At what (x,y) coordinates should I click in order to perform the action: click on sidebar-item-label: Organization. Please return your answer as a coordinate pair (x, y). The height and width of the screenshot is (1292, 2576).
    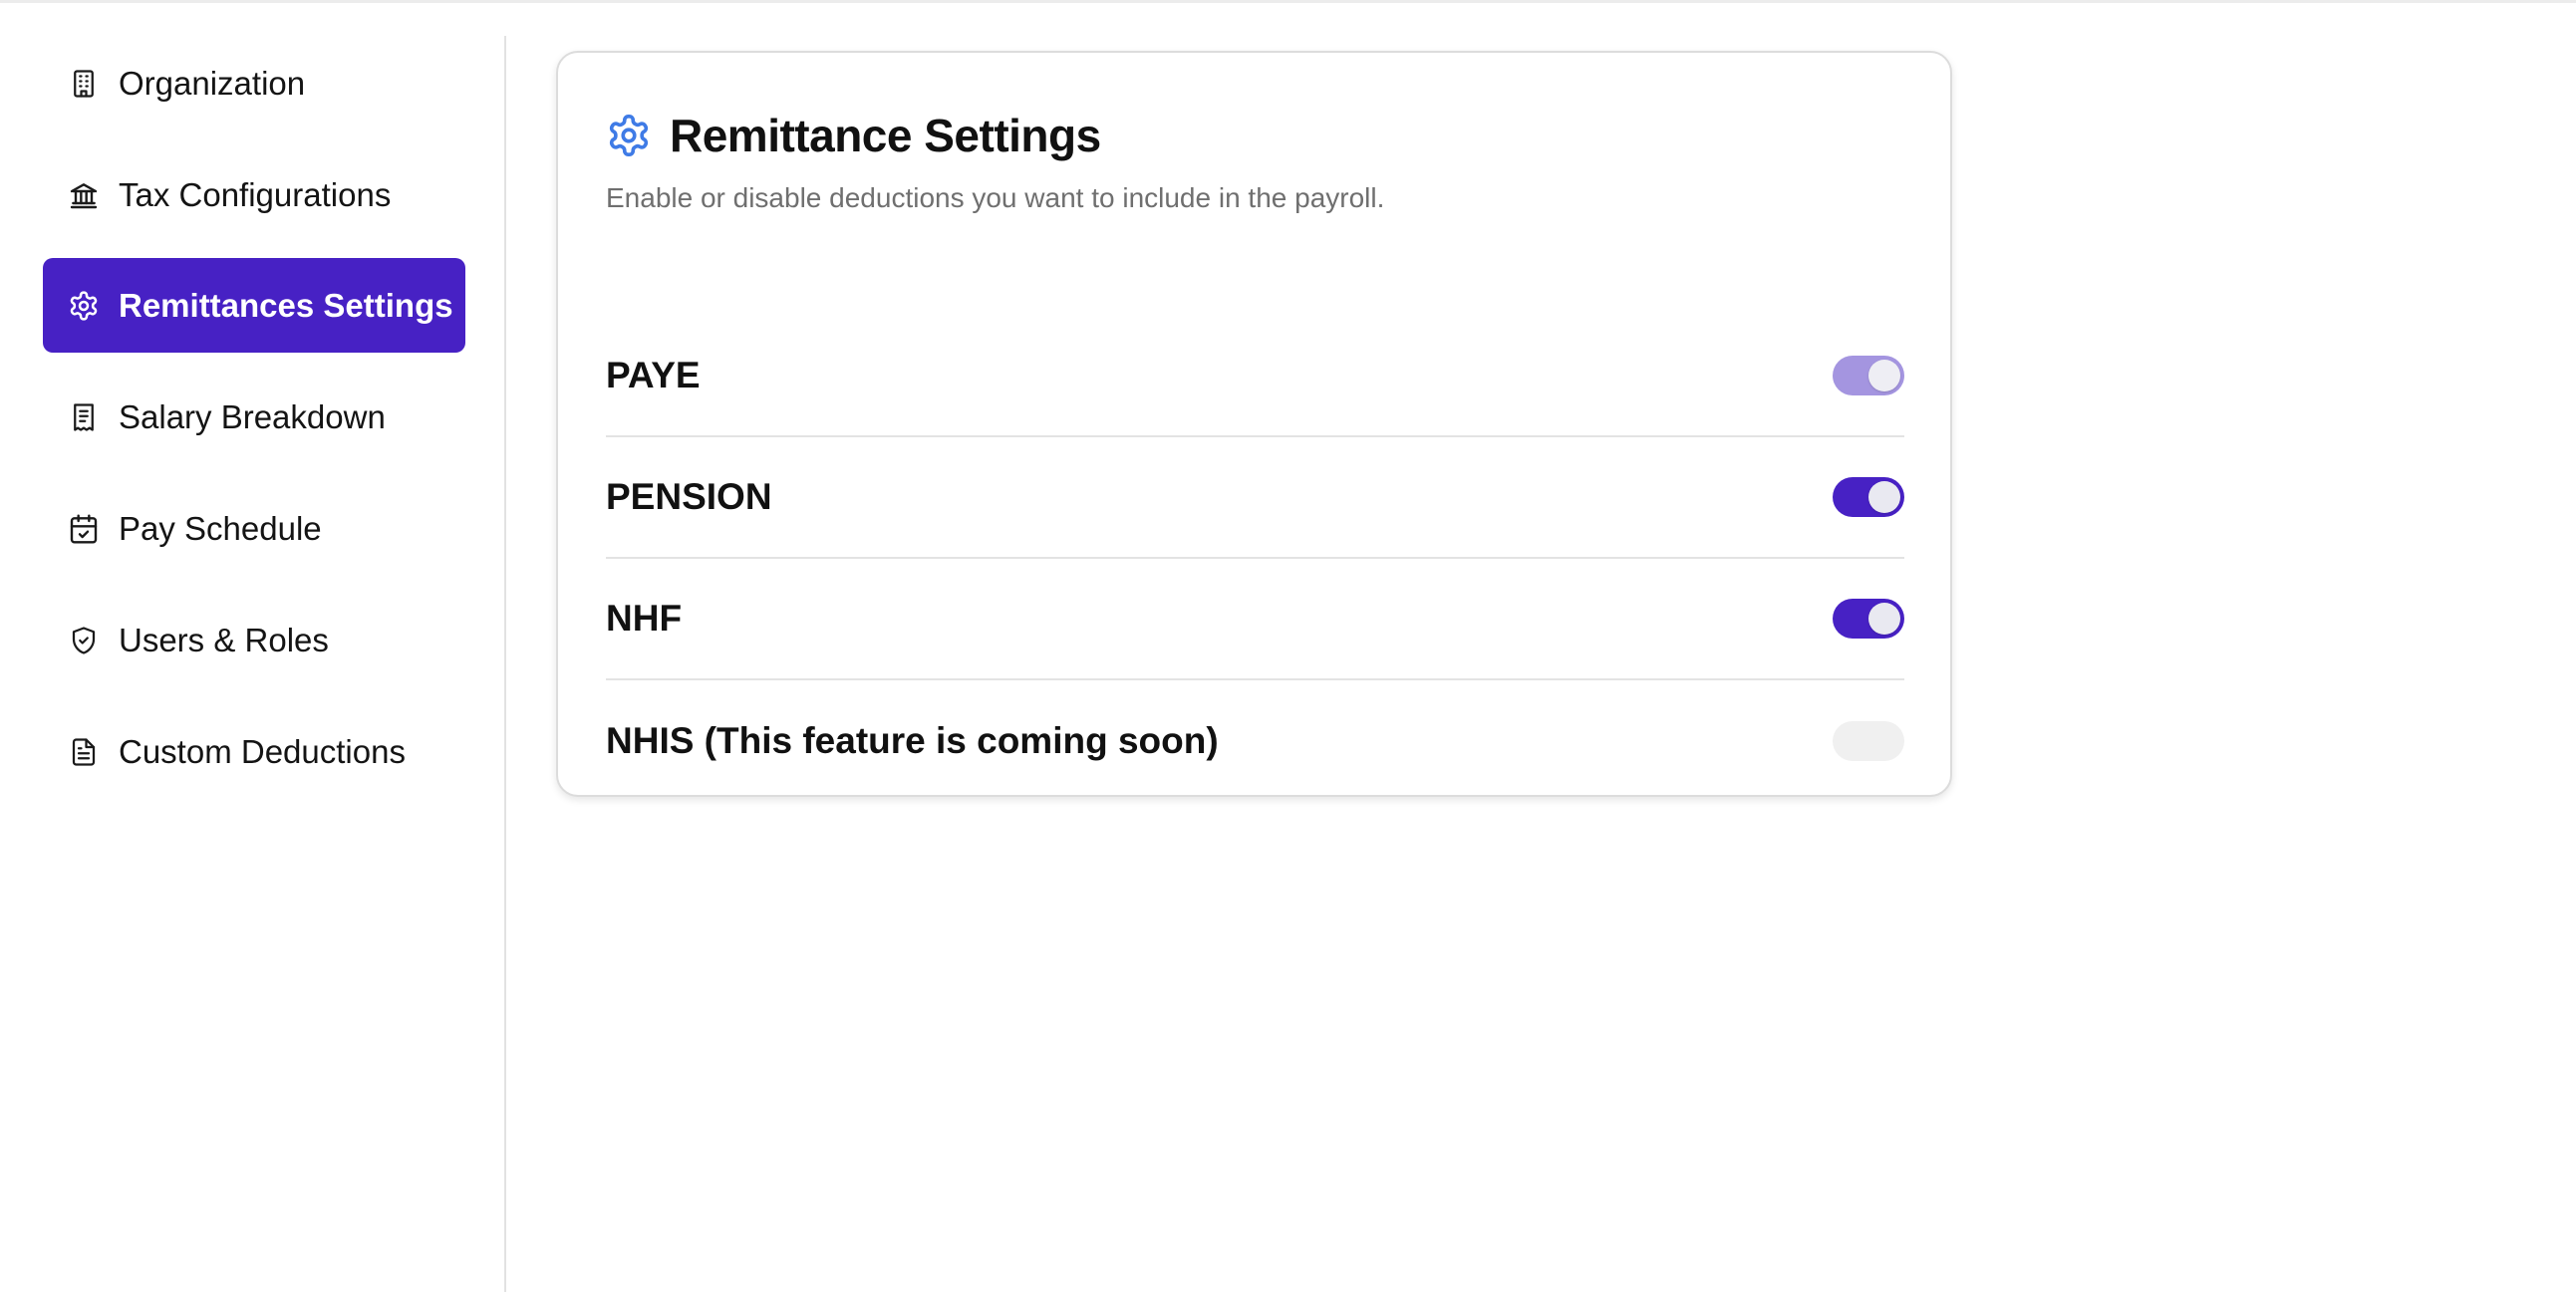
    Looking at the image, I should click on (212, 83).